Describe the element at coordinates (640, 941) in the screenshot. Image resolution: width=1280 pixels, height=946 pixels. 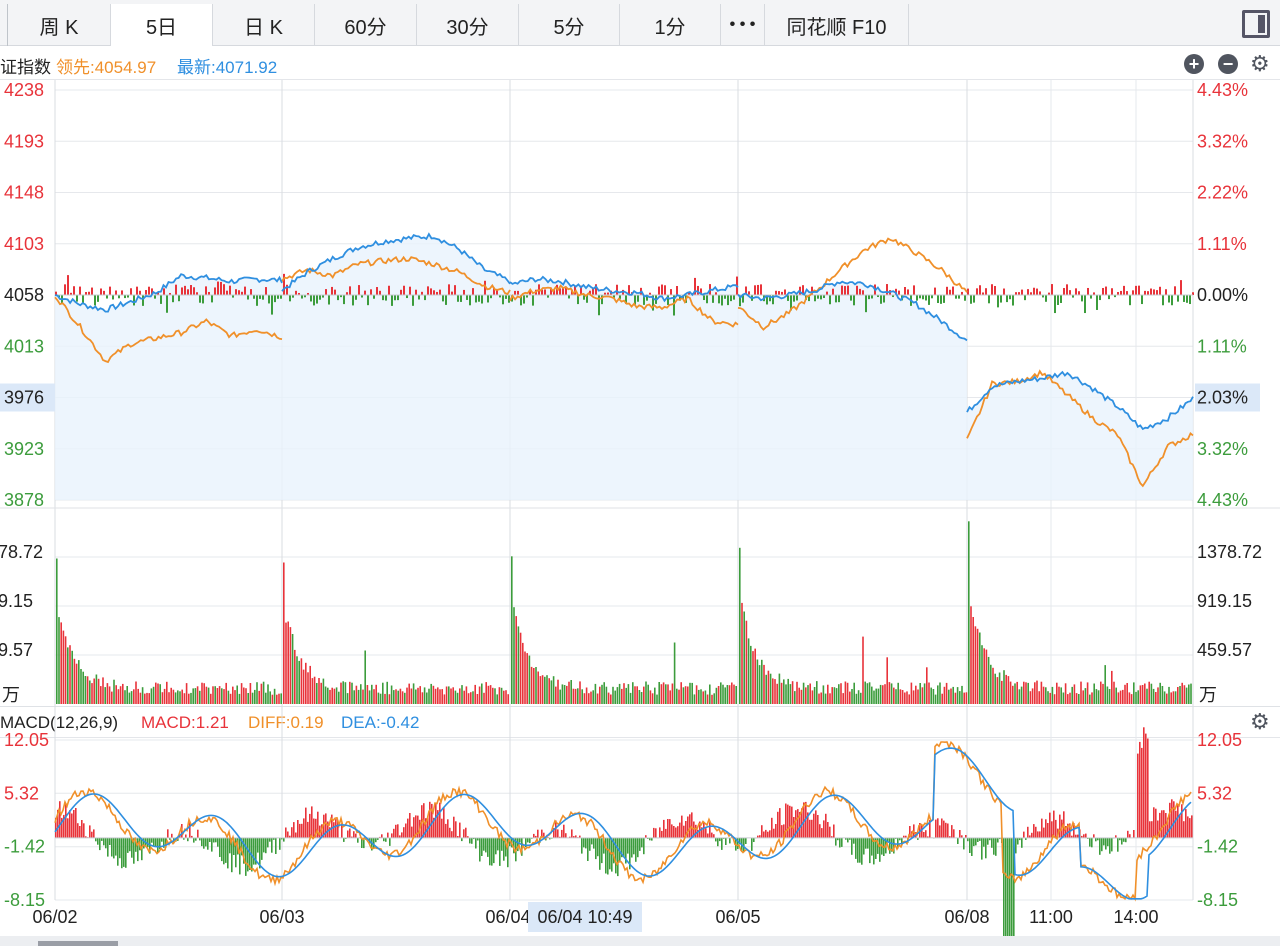
I see `scroll-strip` at that location.